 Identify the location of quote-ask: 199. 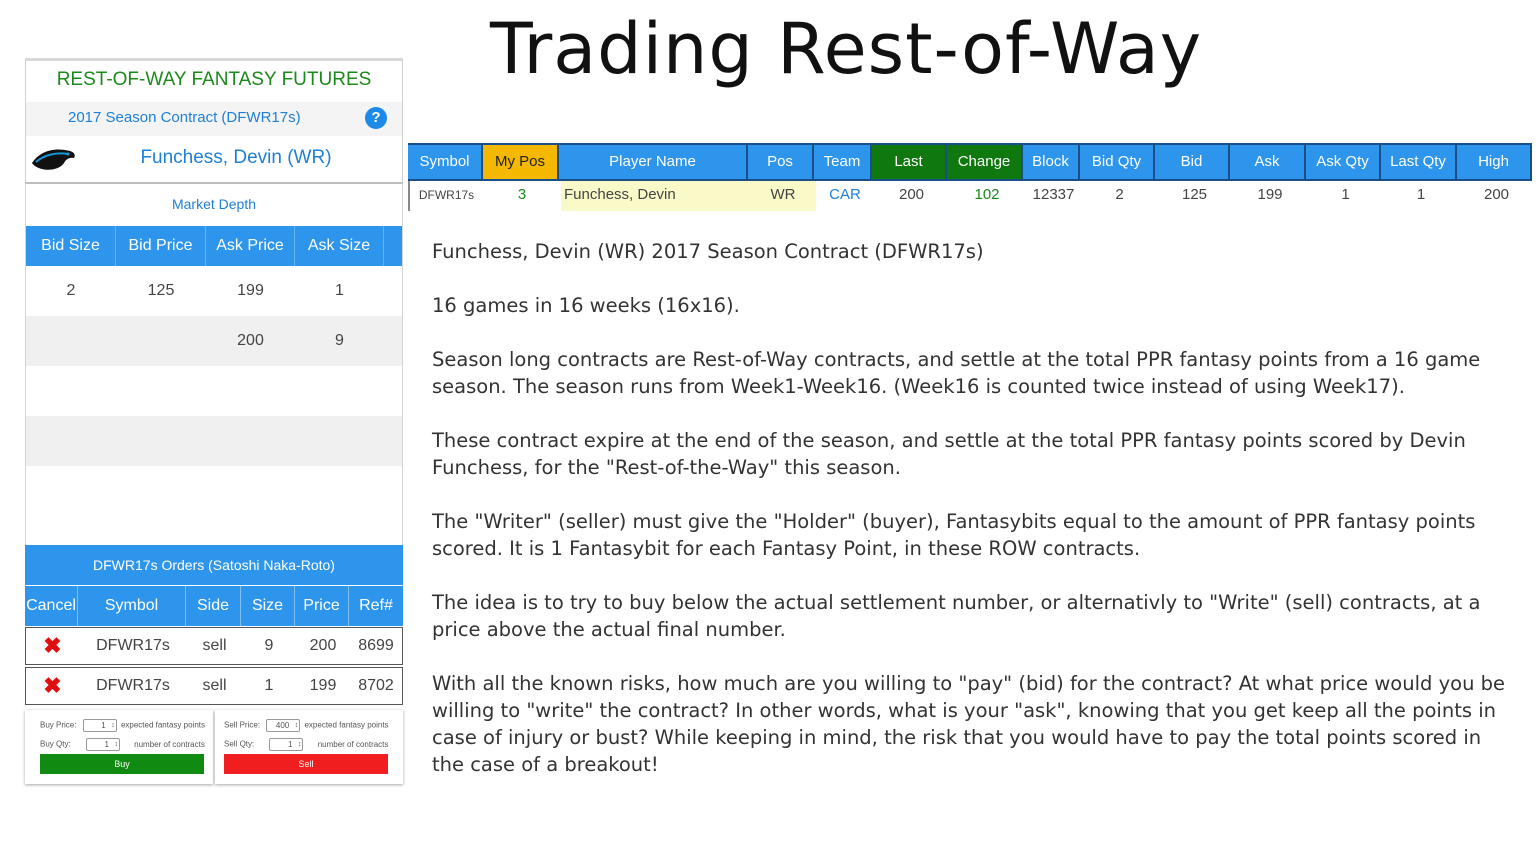
(1270, 194).